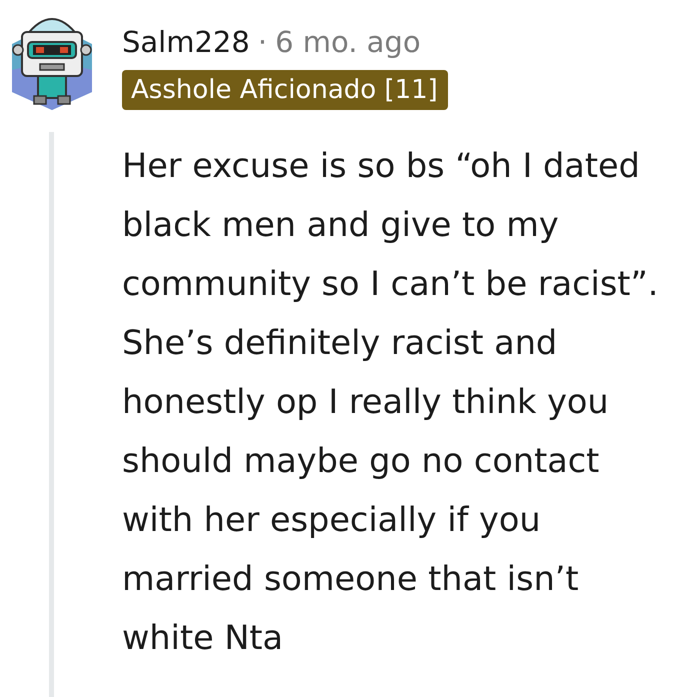  What do you see at coordinates (186, 42) in the screenshot?
I see `username: Salm228` at bounding box center [186, 42].